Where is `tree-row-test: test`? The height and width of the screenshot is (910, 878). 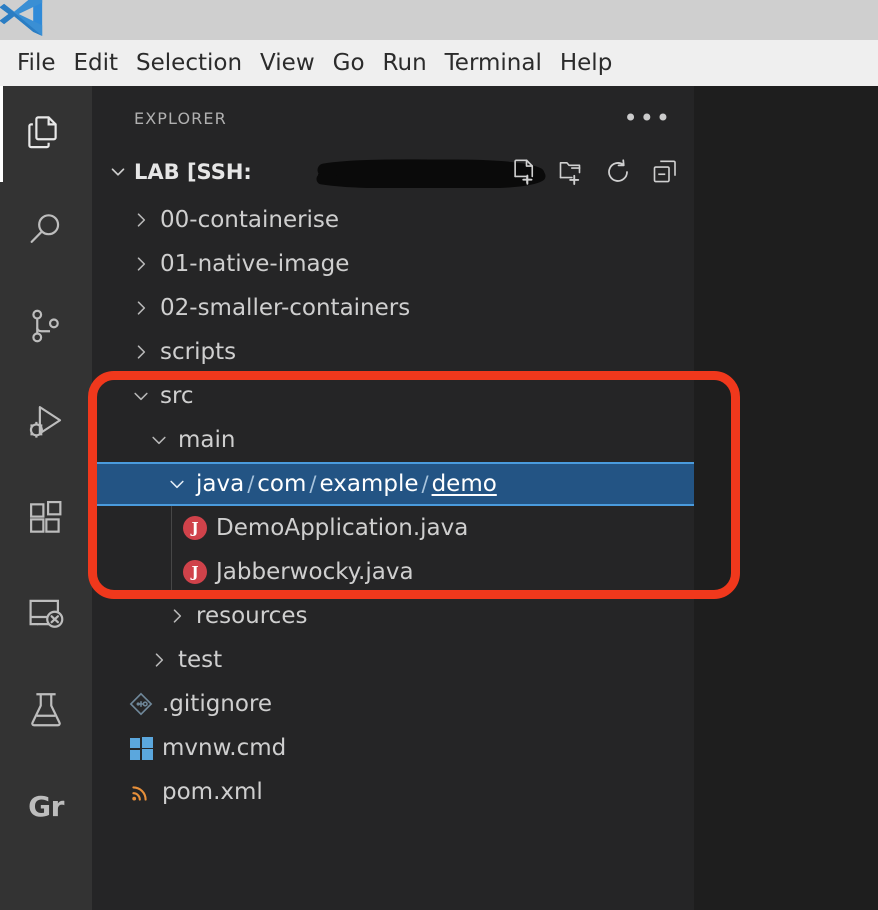 tree-row-test: test is located at coordinates (393, 660).